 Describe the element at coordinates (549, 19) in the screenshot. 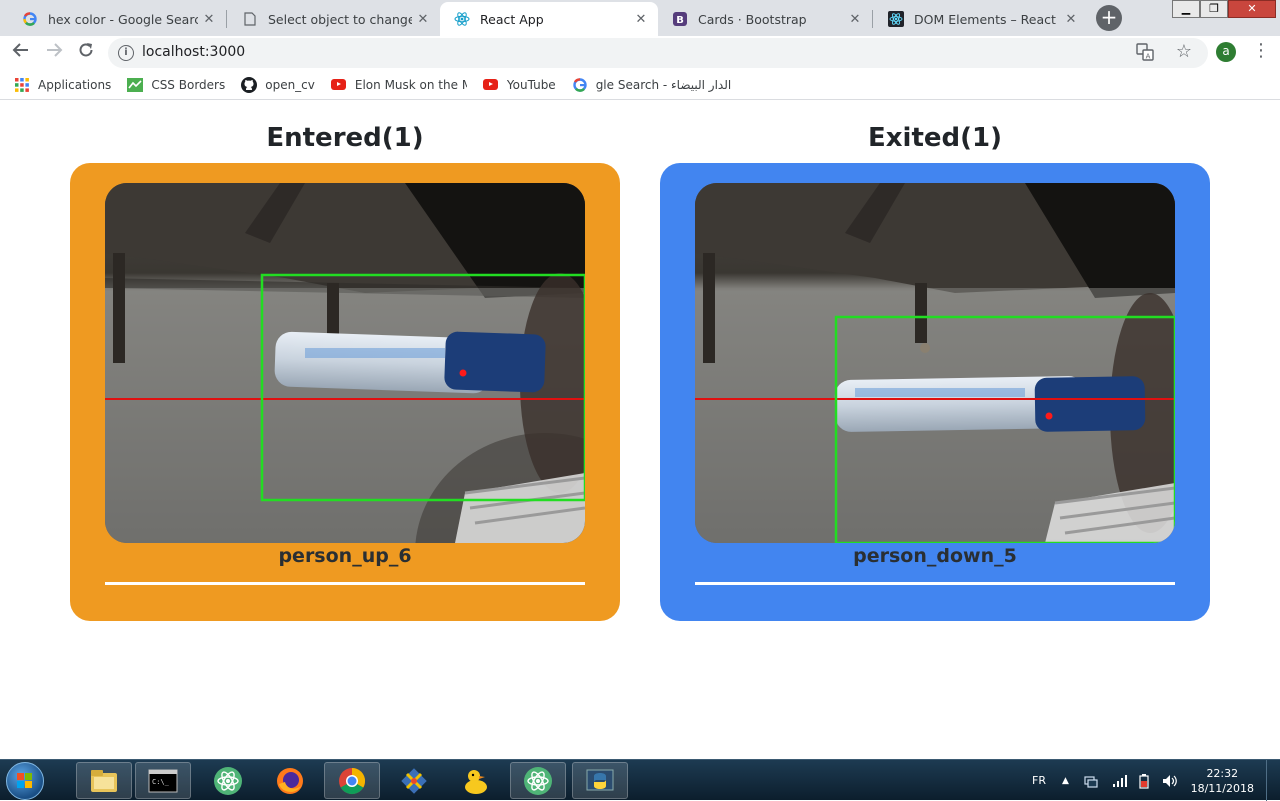

I see `tab-react-app: React App ✕` at that location.